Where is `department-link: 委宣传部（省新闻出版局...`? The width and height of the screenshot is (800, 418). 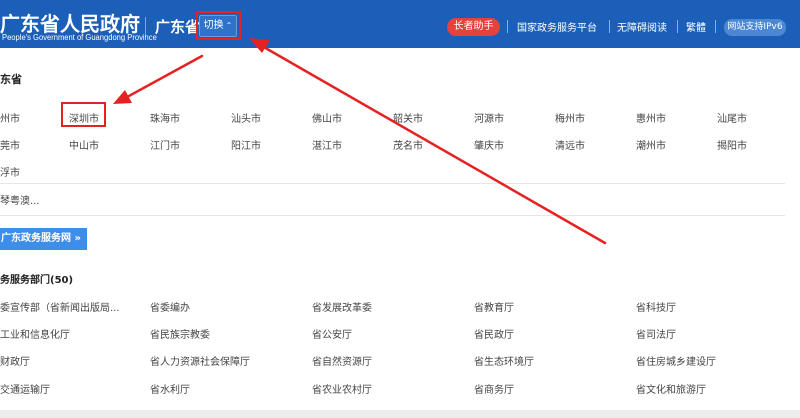 department-link: 委宣传部（省新闻出版局... is located at coordinates (60, 306).